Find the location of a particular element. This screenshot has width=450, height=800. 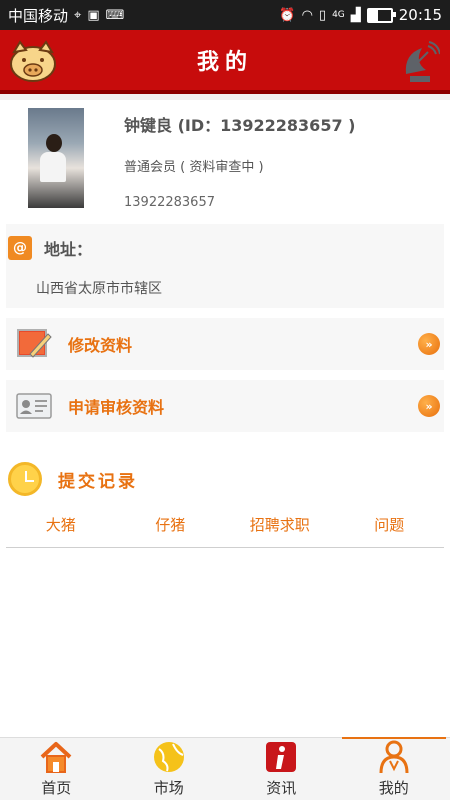

edit-profile-row: 修改资料 » is located at coordinates (225, 344).